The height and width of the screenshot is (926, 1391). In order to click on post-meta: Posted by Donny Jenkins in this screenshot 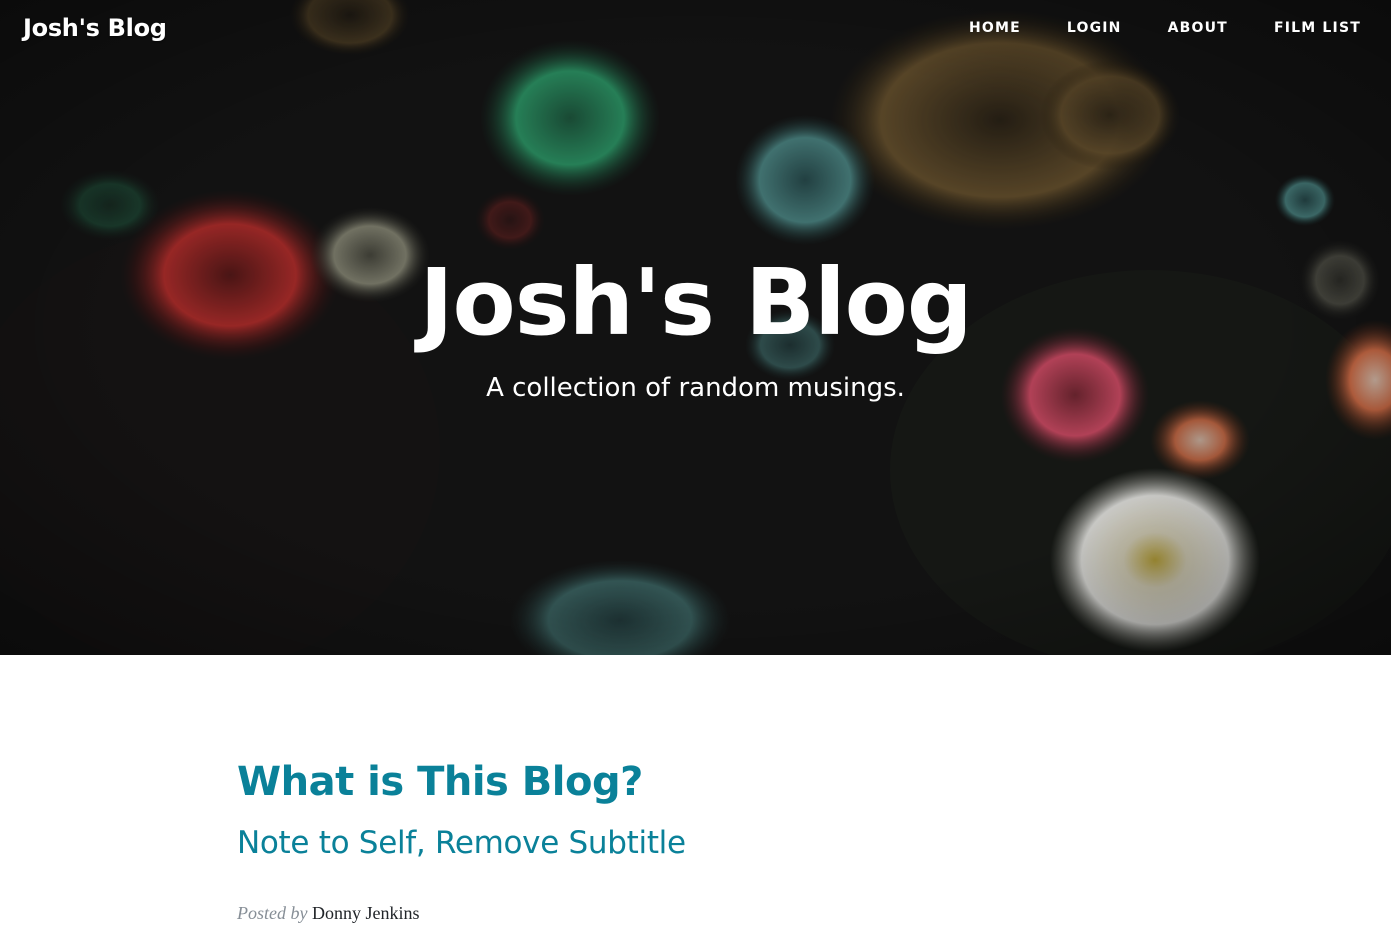, I will do `click(328, 913)`.